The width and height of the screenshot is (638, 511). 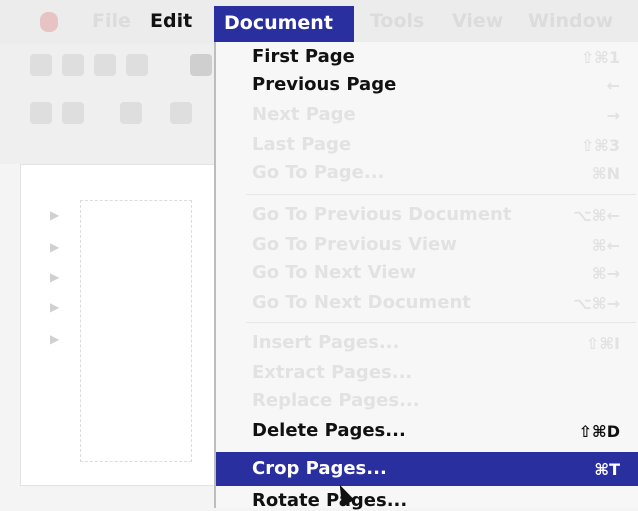 What do you see at coordinates (354, 244) in the screenshot?
I see `menu-item-go-to-previous-view: Go To Previous View` at bounding box center [354, 244].